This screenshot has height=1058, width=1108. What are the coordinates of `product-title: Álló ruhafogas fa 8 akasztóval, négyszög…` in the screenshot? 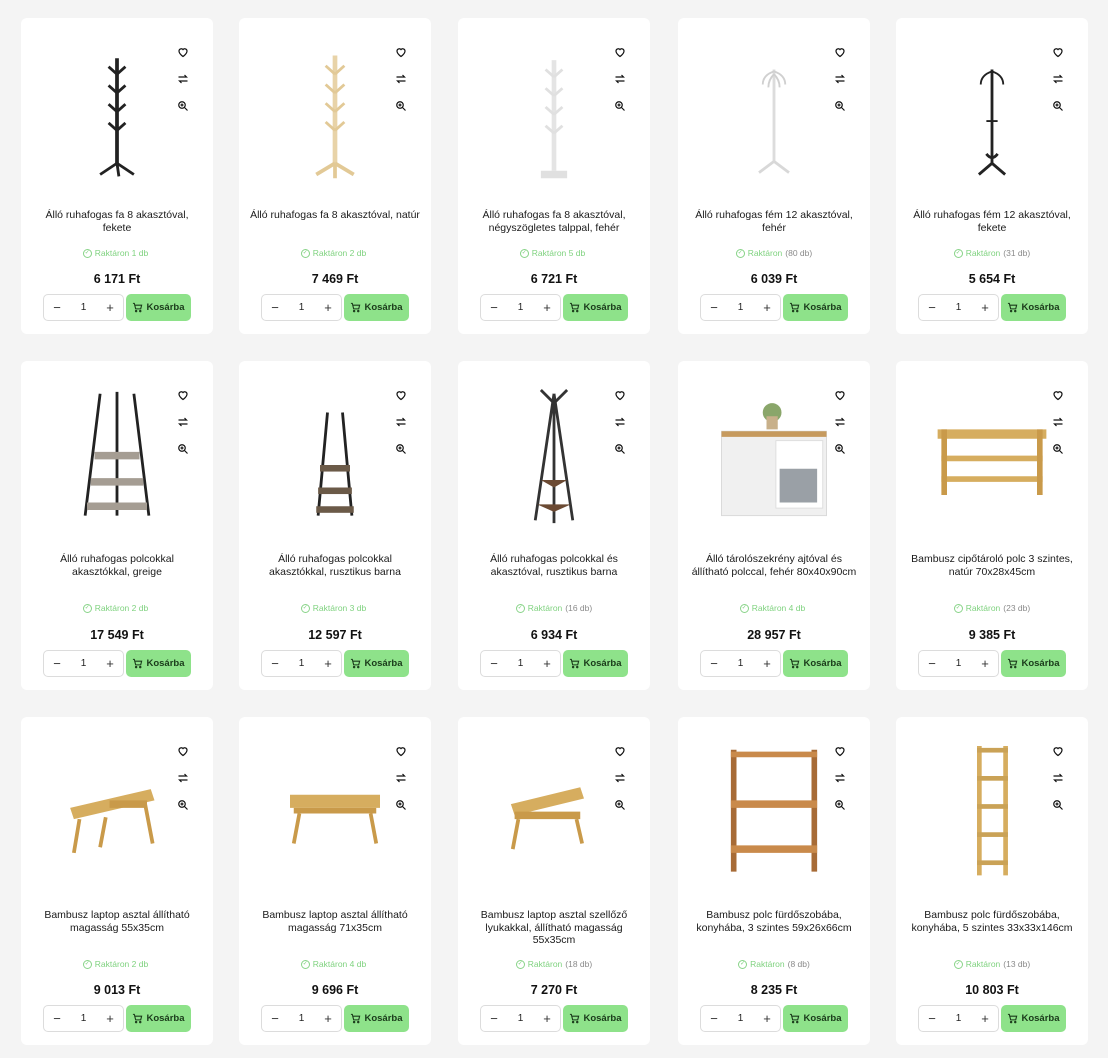 It's located at (554, 221).